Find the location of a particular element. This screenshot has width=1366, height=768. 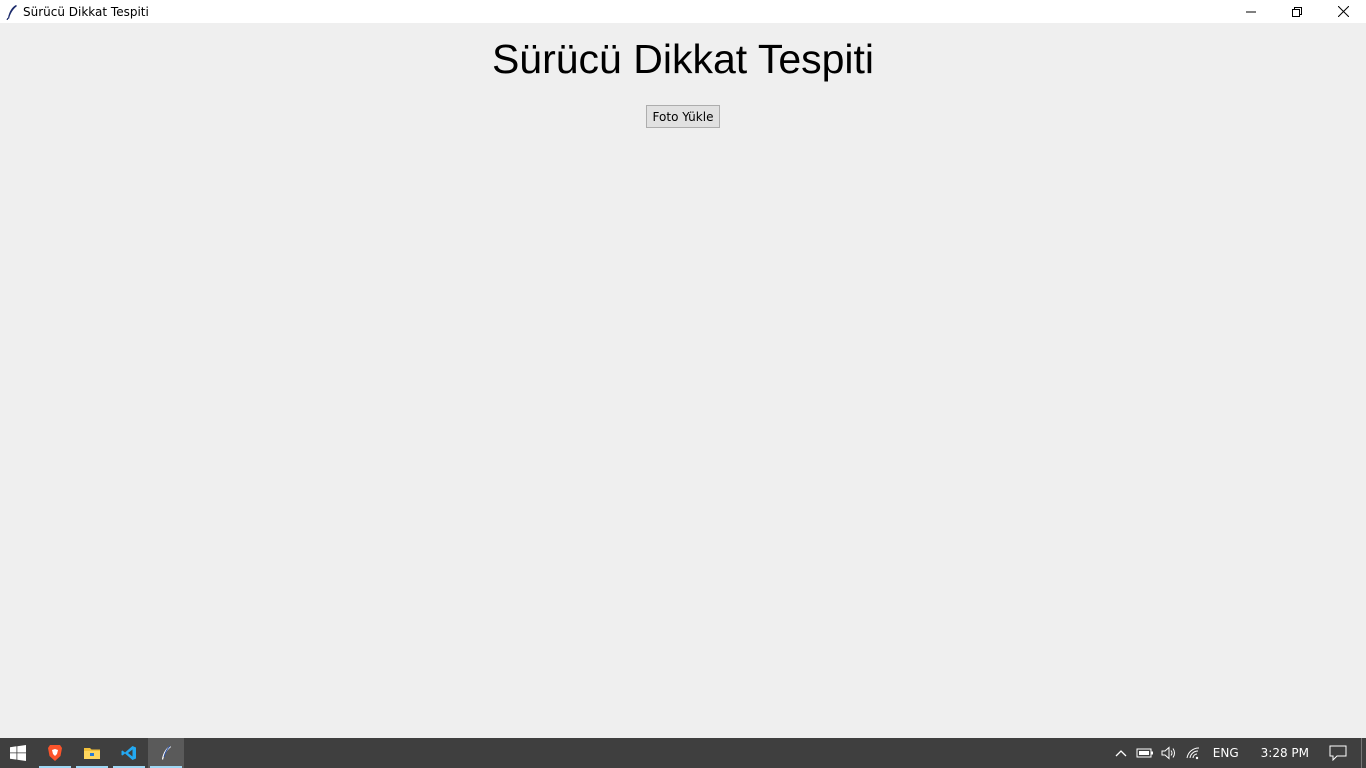

windows-icon is located at coordinates (18, 753).